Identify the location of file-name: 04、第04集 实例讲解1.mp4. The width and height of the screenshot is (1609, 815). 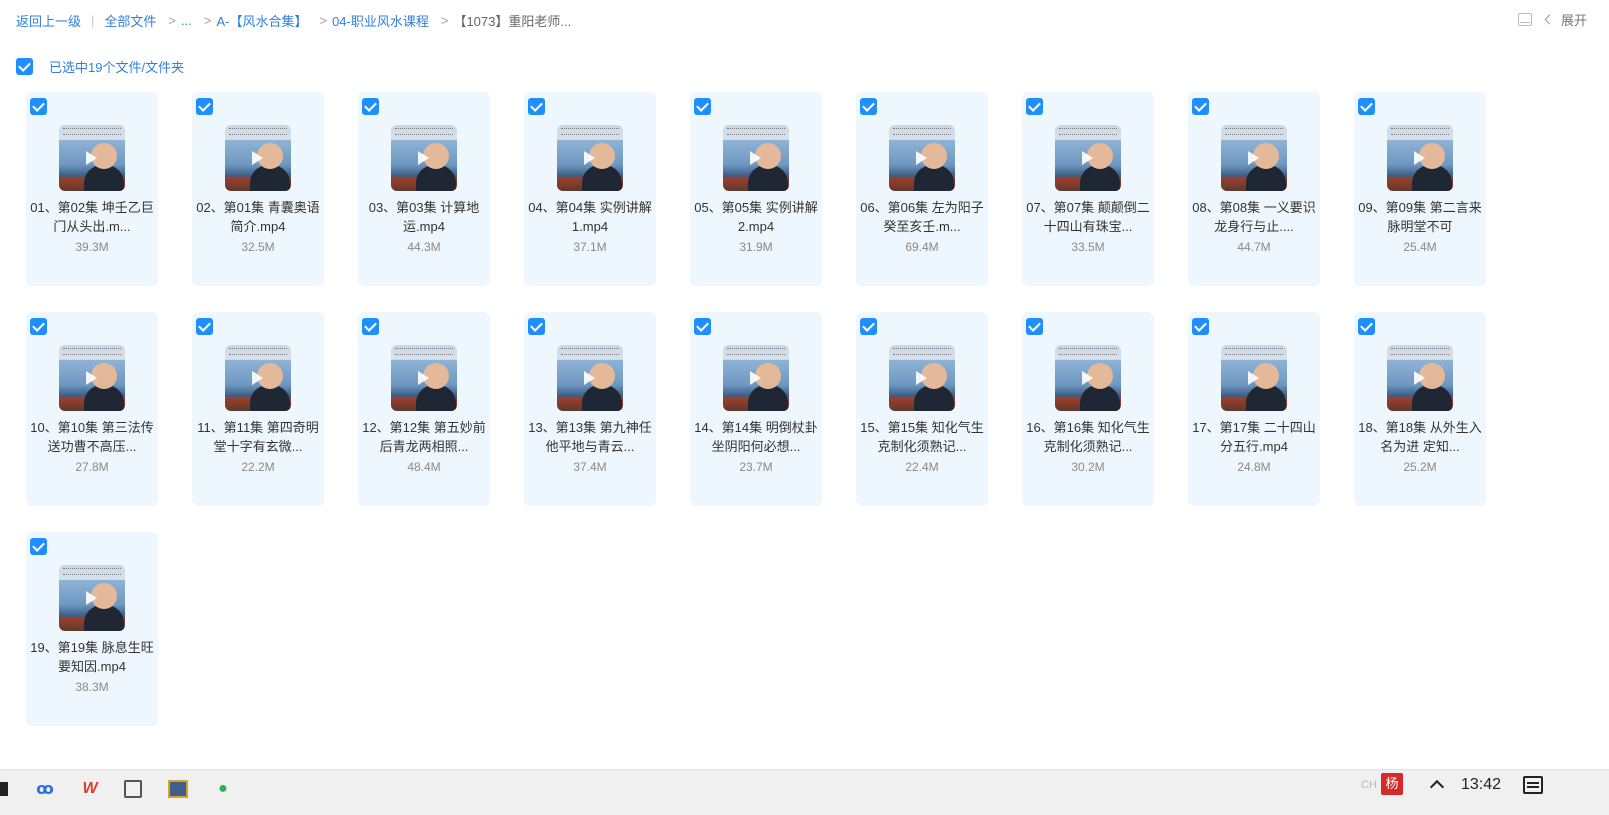
(590, 217).